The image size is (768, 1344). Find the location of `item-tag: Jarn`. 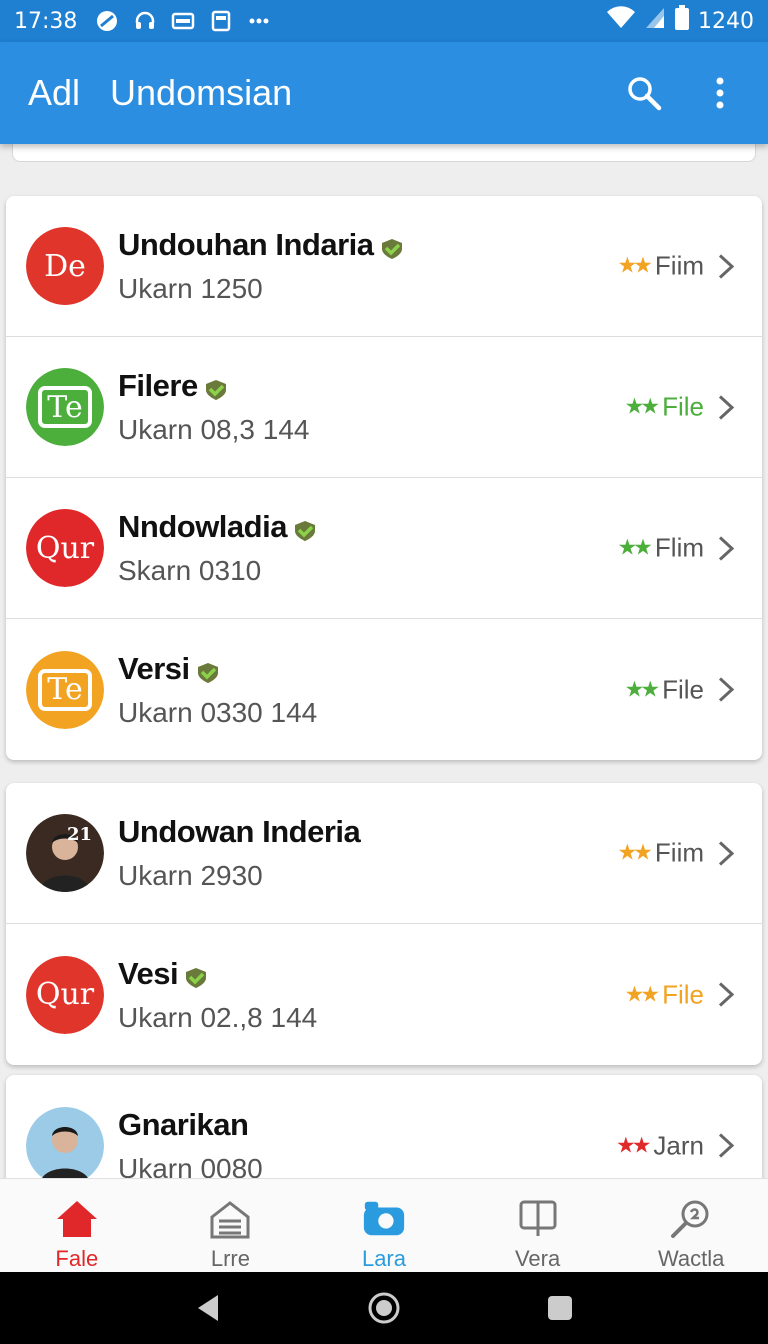

item-tag: Jarn is located at coordinates (678, 1145).